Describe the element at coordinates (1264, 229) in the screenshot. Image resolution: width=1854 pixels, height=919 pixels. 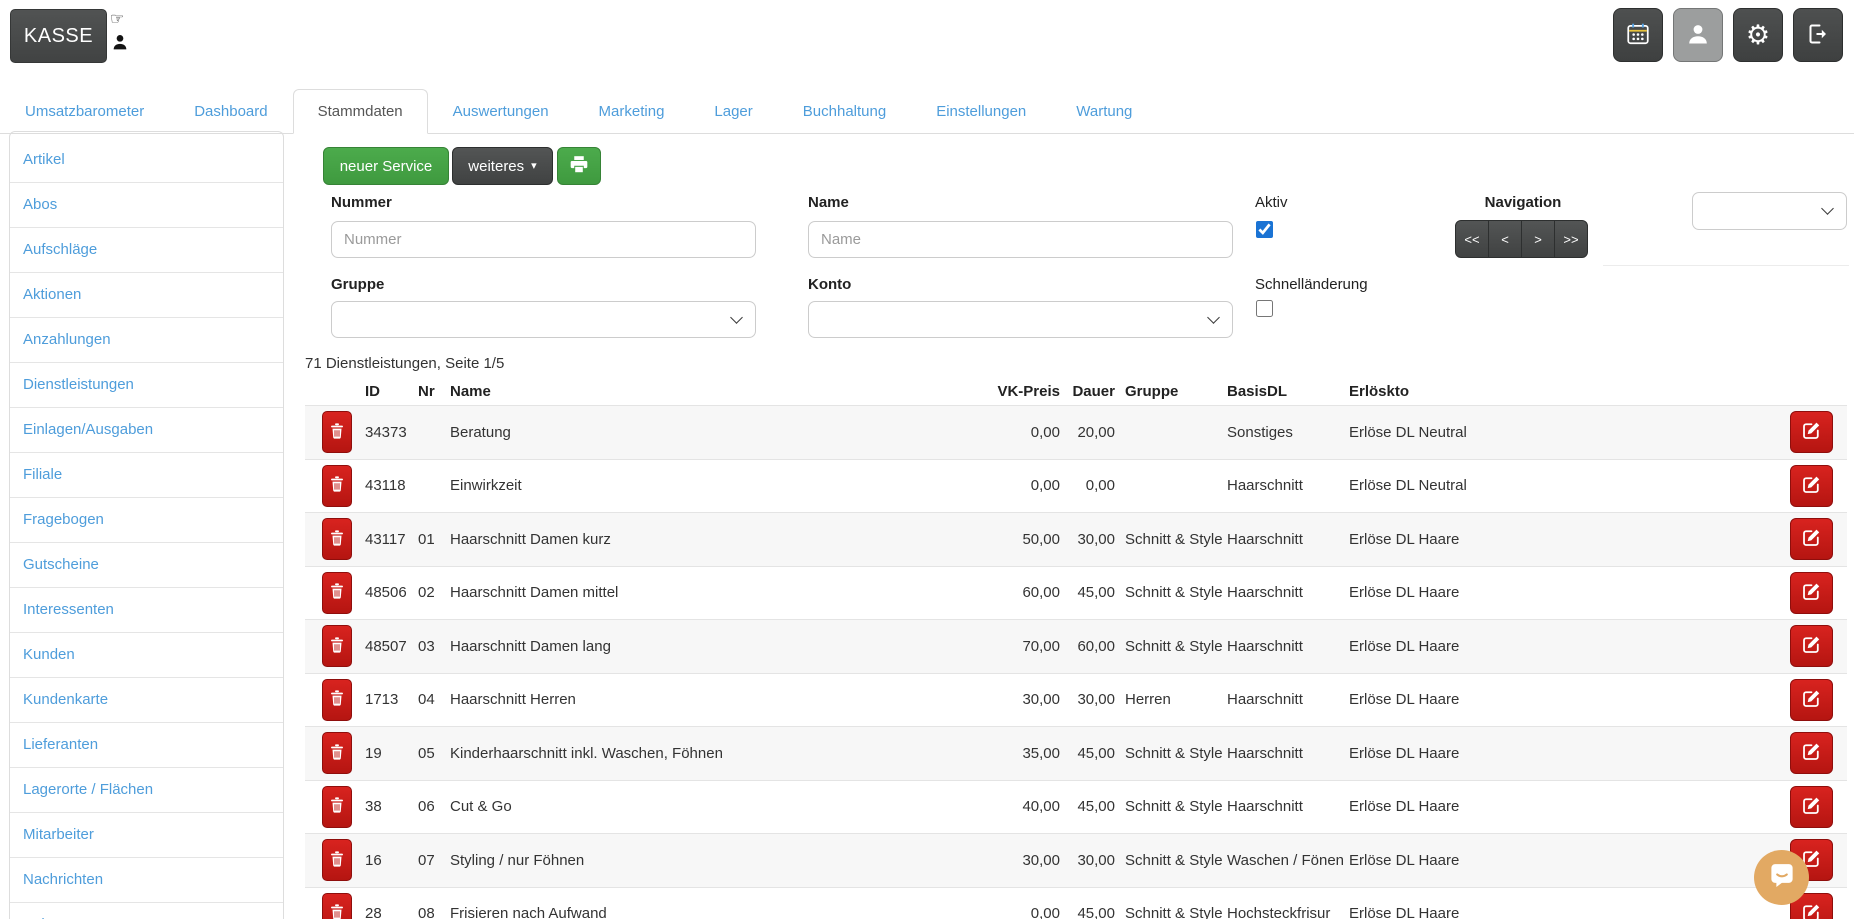
I see `aktiv-checkbox` at that location.